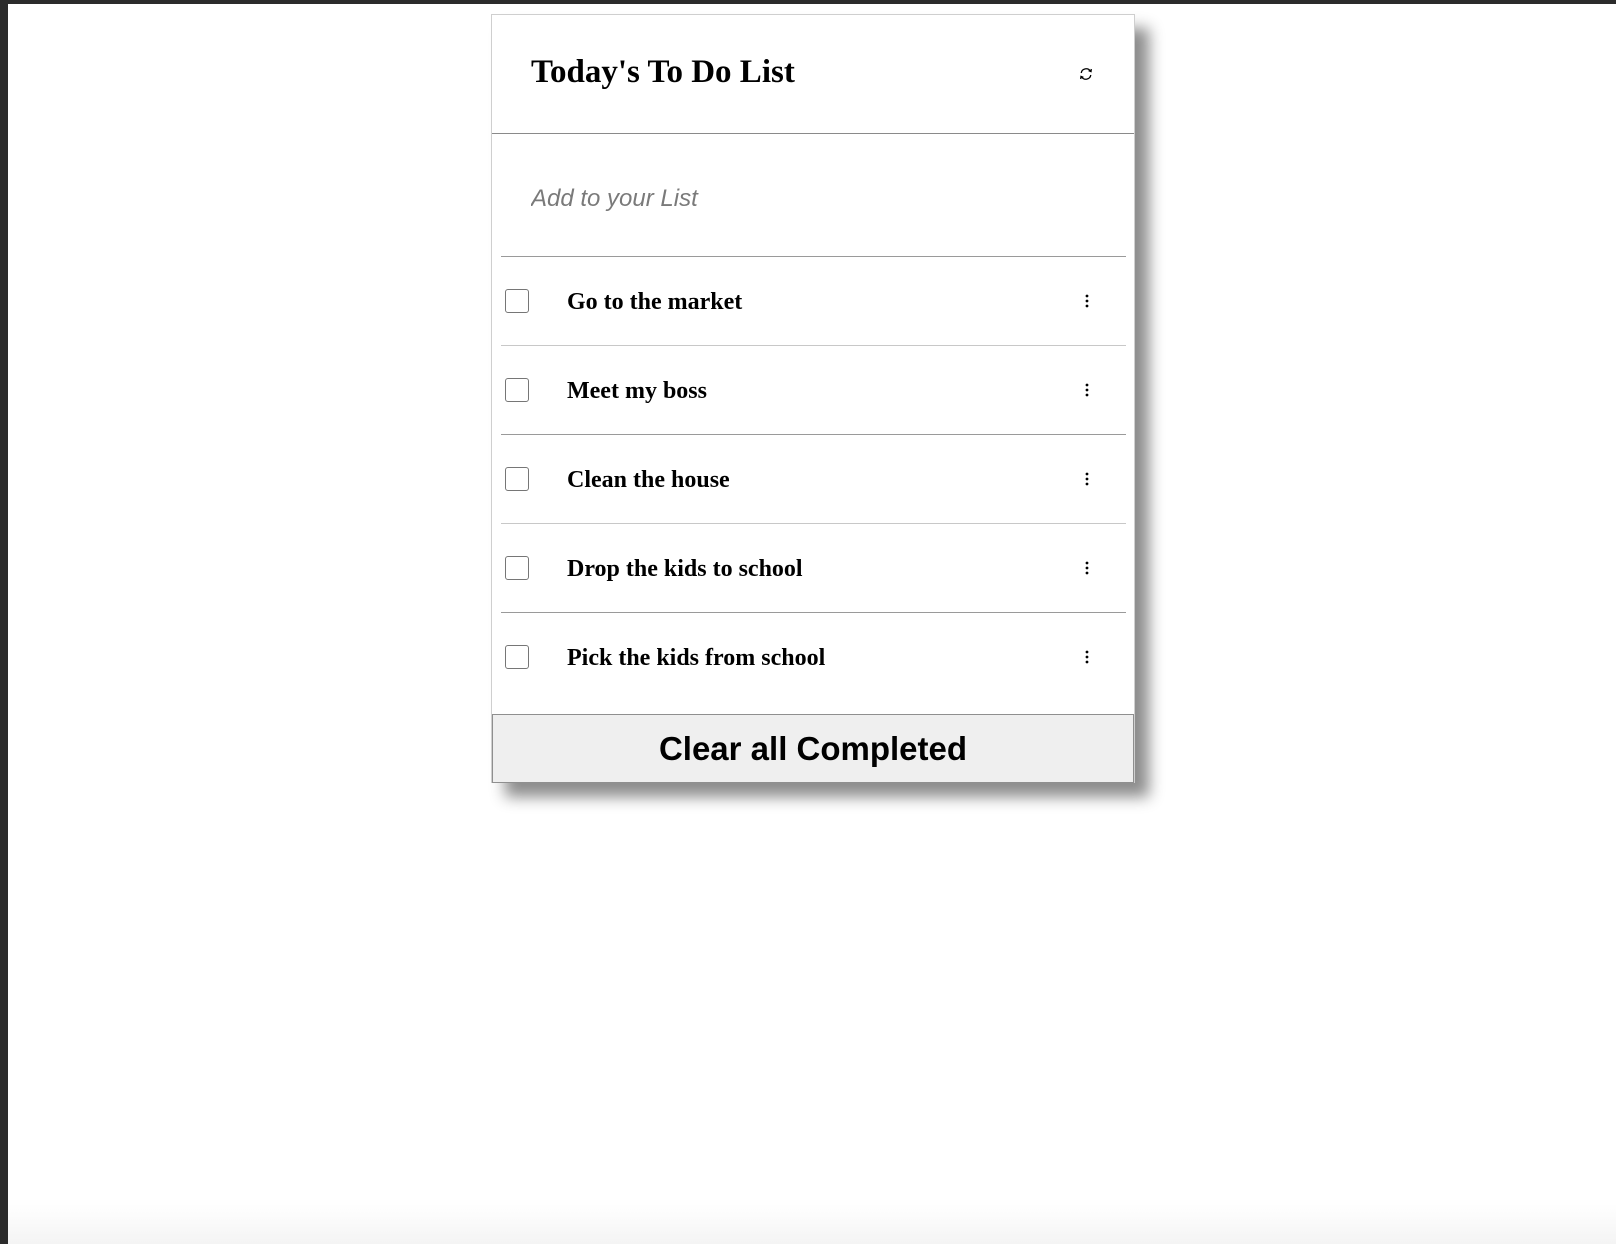  Describe the element at coordinates (4, 622) in the screenshot. I see `window-edge-left` at that location.